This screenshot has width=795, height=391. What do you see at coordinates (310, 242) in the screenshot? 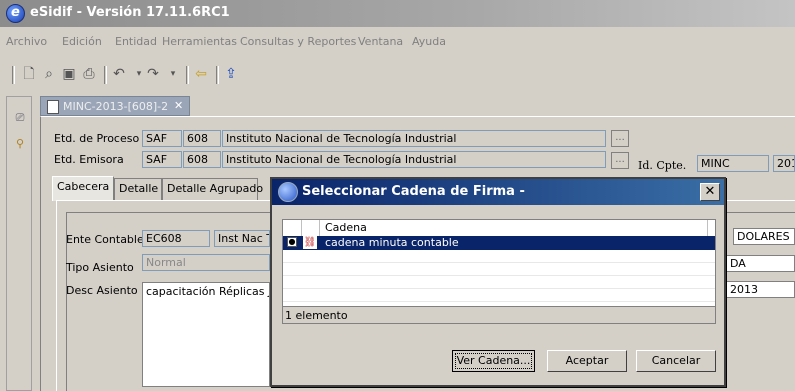
I see `signature-chain-icon: ⛓` at bounding box center [310, 242].